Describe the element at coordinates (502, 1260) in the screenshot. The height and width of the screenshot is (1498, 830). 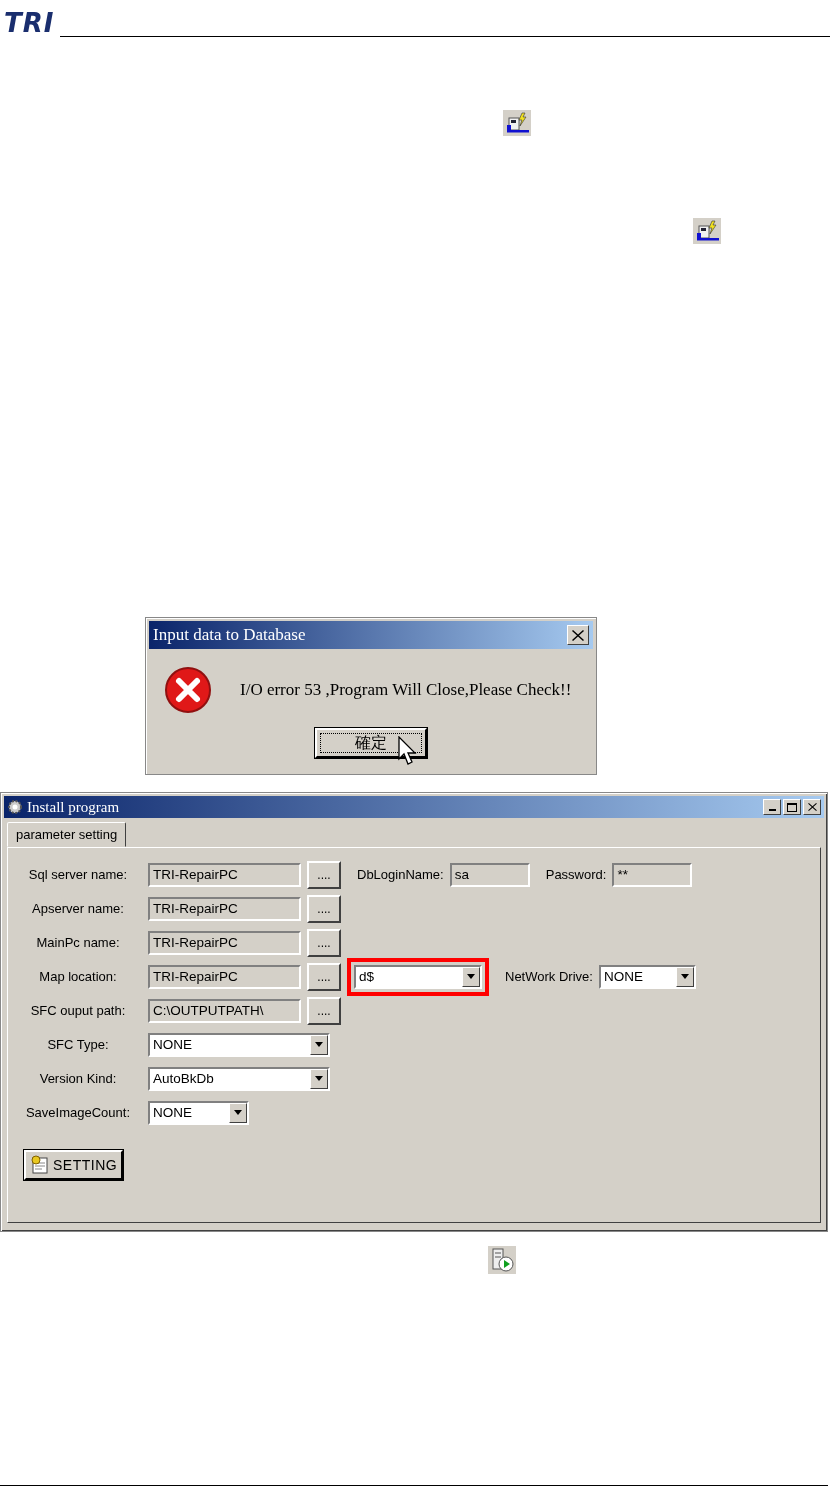
I see `server-run-icon` at that location.